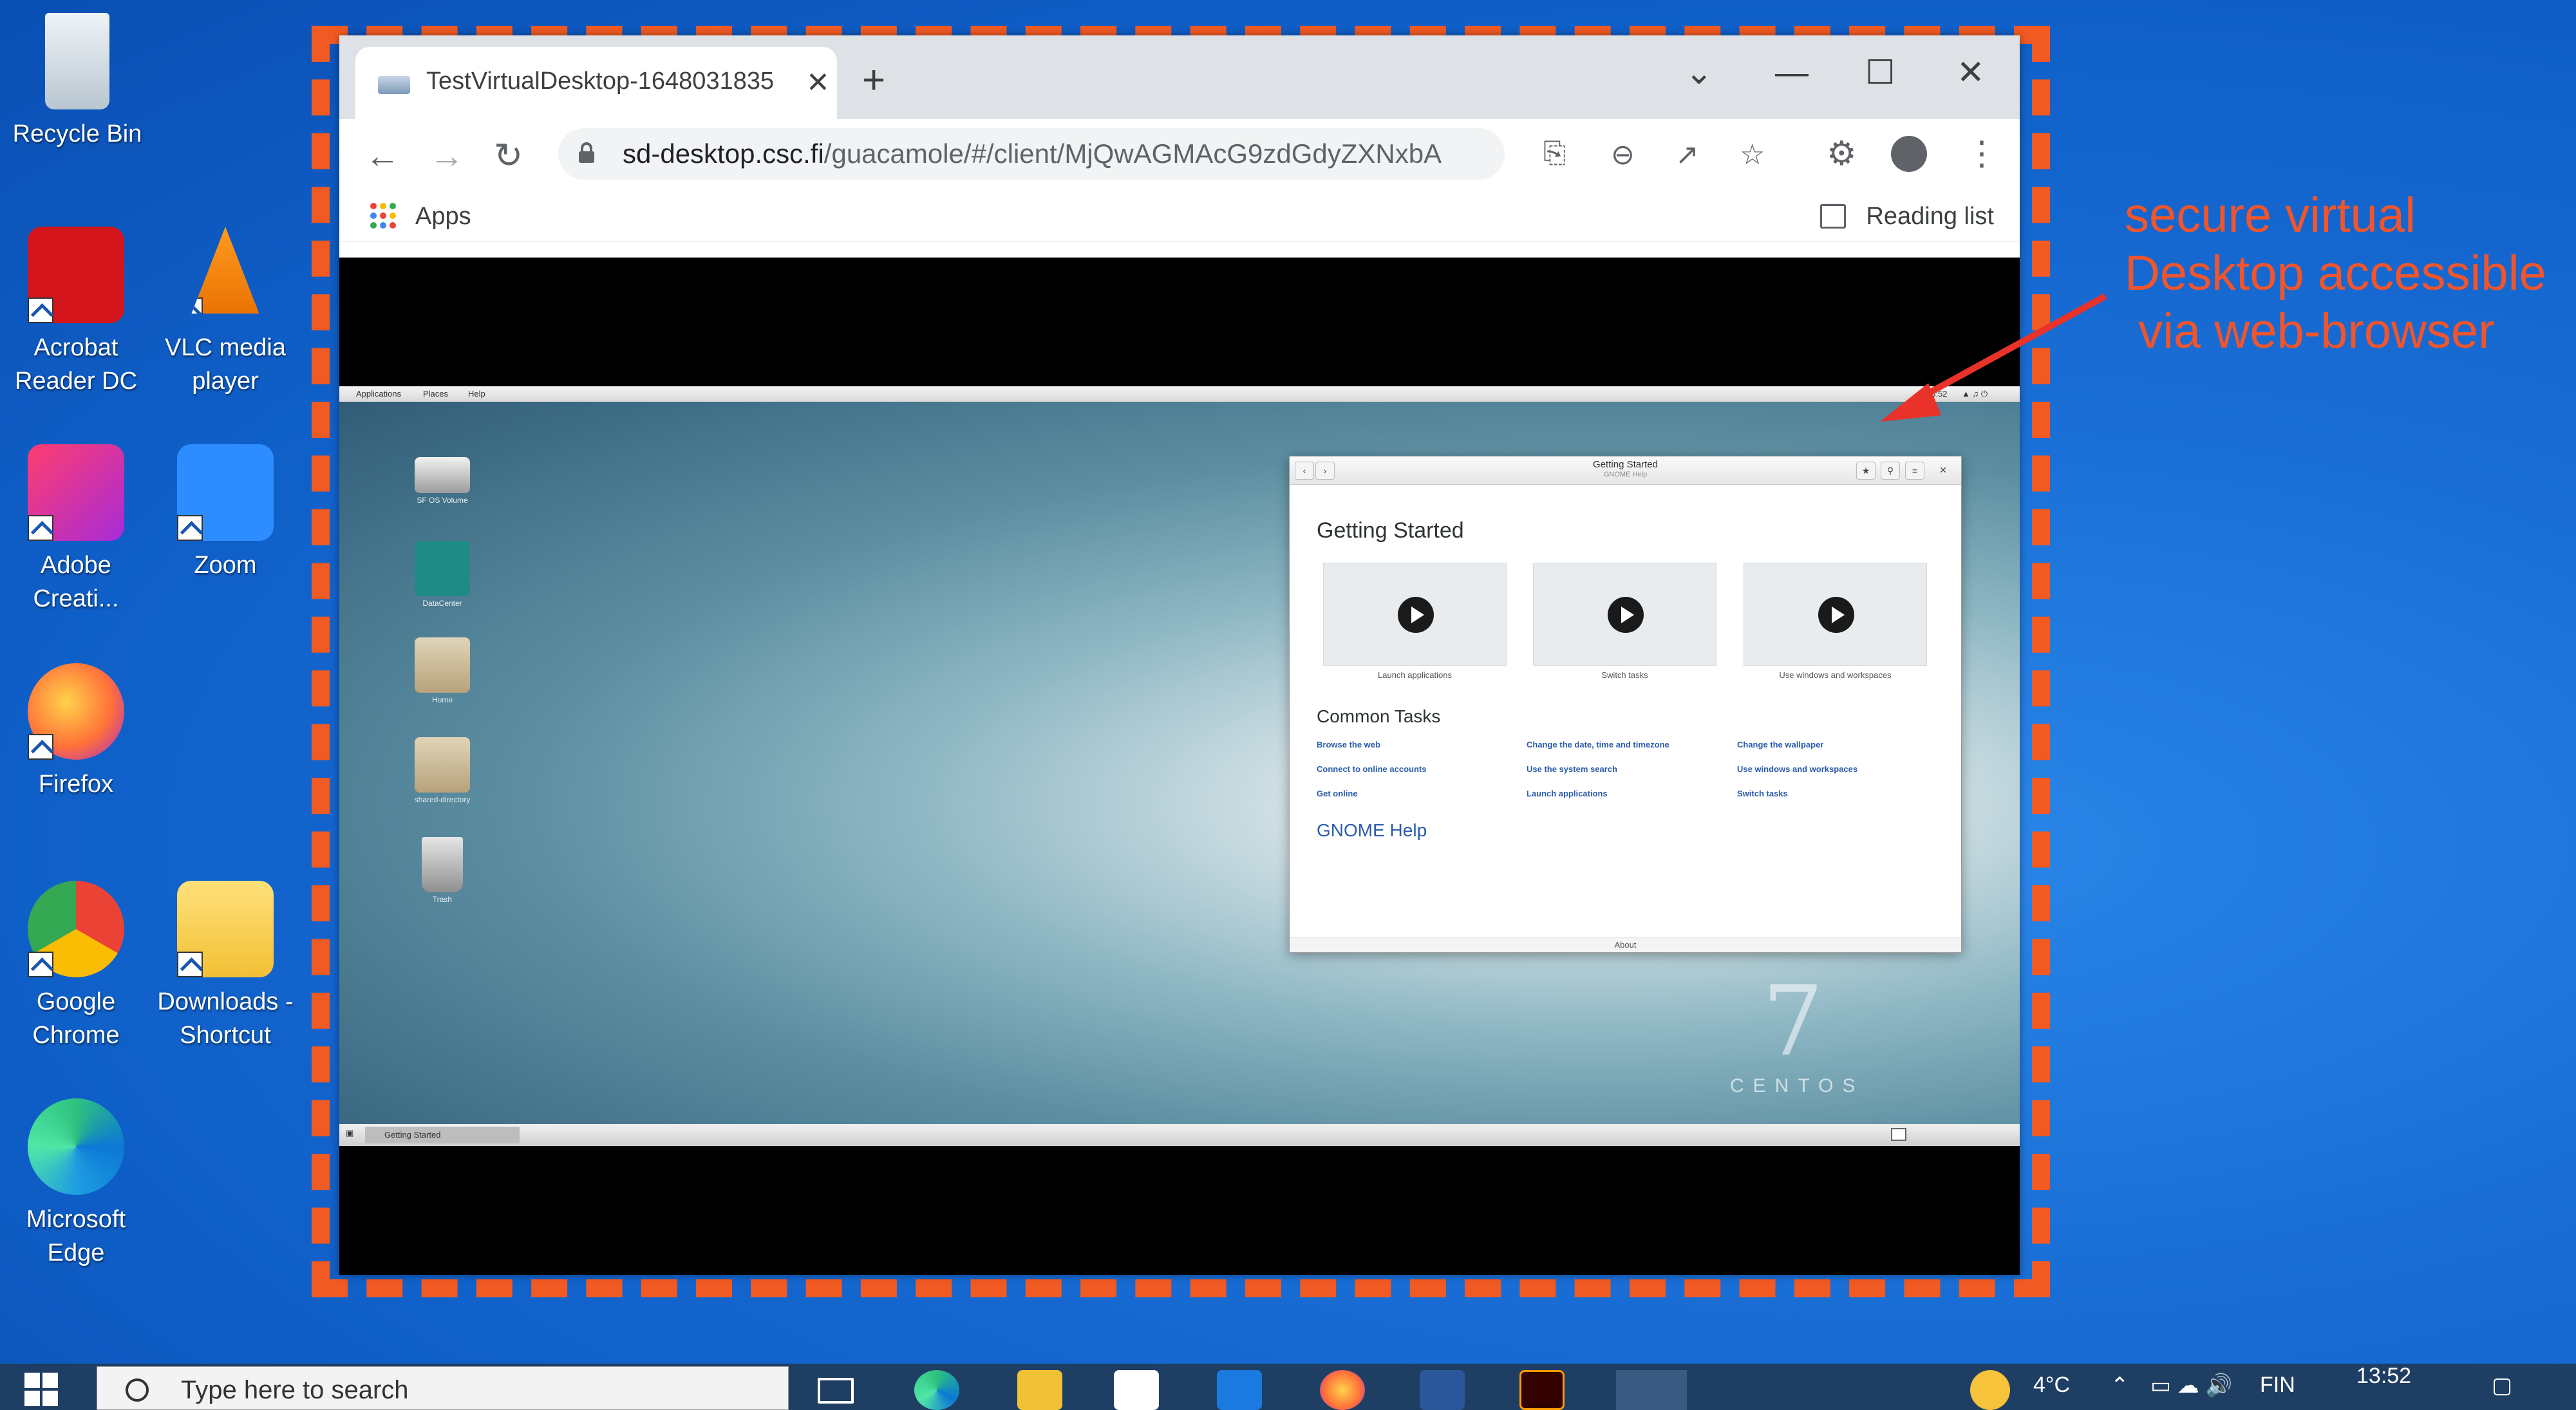 Image resolution: width=2576 pixels, height=1410 pixels. What do you see at coordinates (442, 699) in the screenshot?
I see `gnome-icon-label: Home` at bounding box center [442, 699].